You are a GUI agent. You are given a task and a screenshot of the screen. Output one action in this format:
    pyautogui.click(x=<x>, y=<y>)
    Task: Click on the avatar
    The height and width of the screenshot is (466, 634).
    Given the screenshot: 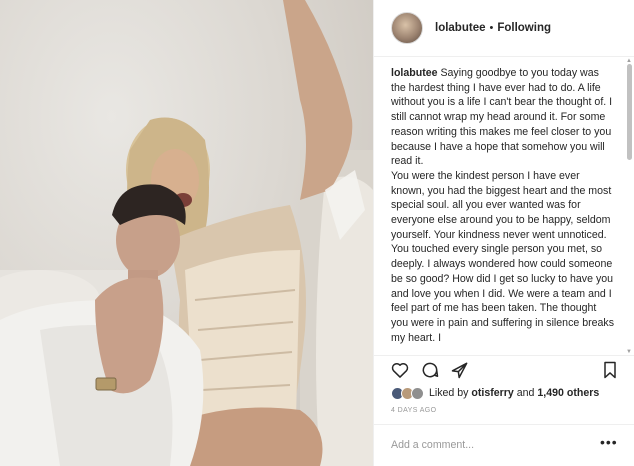 What is the action you would take?
    pyautogui.click(x=407, y=28)
    